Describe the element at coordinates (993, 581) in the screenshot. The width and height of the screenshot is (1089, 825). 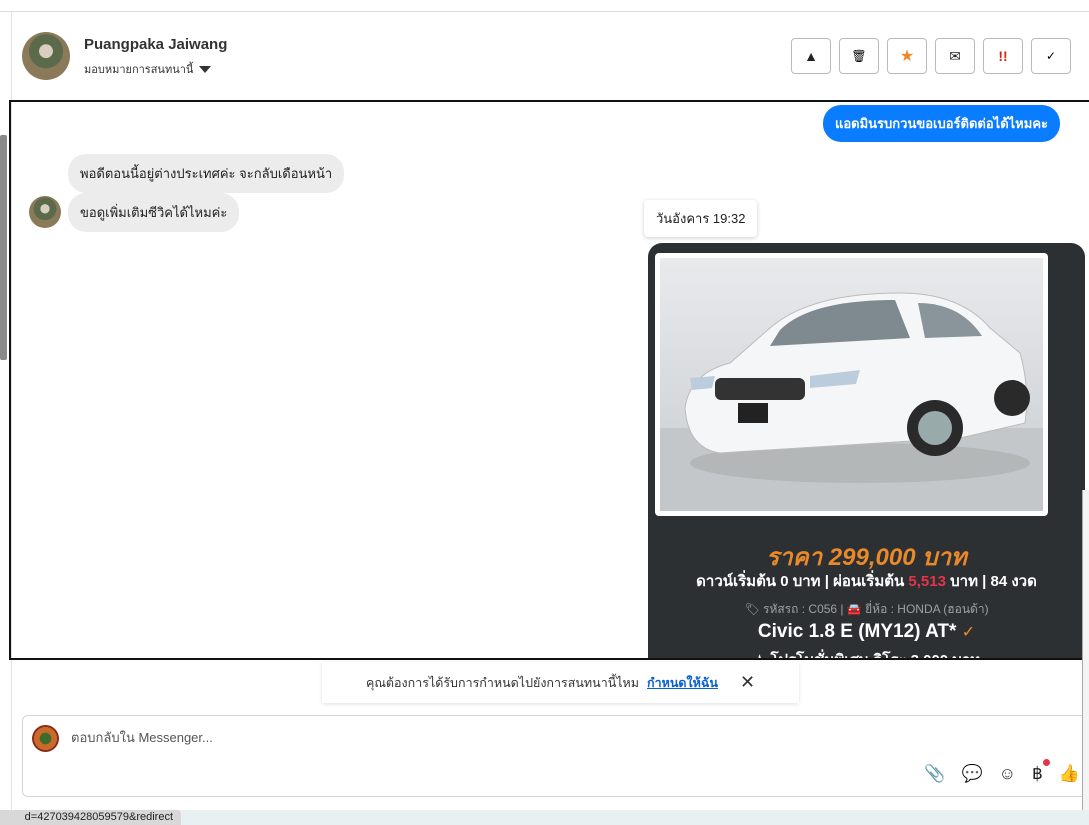
I see `installment-terms: บาท | 84 งวด` at that location.